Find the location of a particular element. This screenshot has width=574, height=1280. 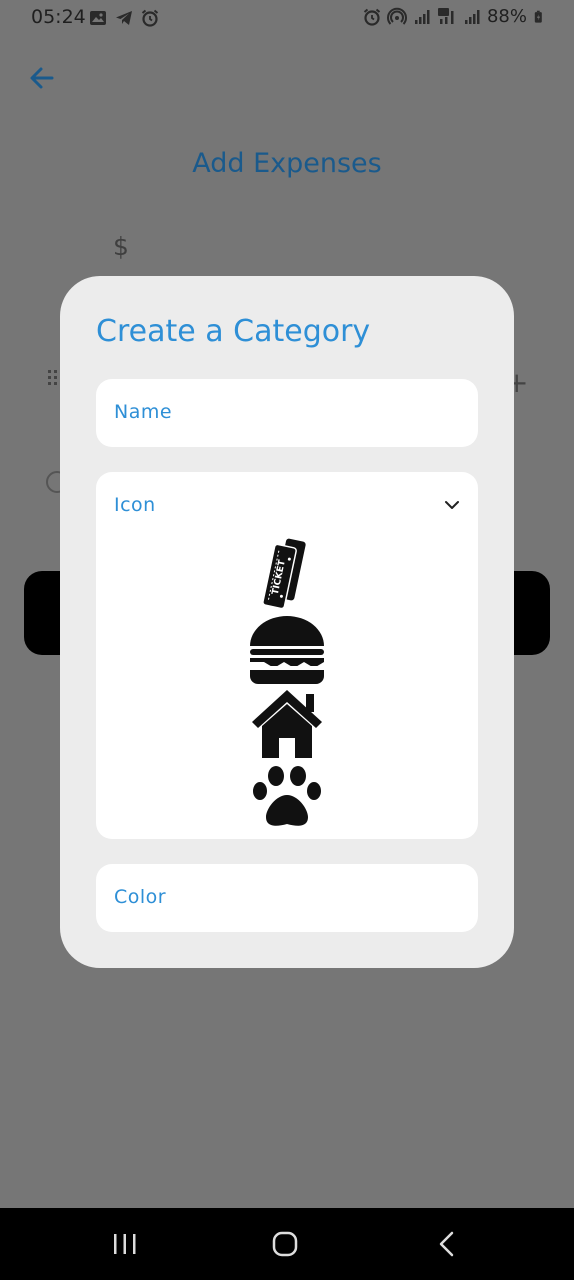

color-field: Color is located at coordinates (287, 898).